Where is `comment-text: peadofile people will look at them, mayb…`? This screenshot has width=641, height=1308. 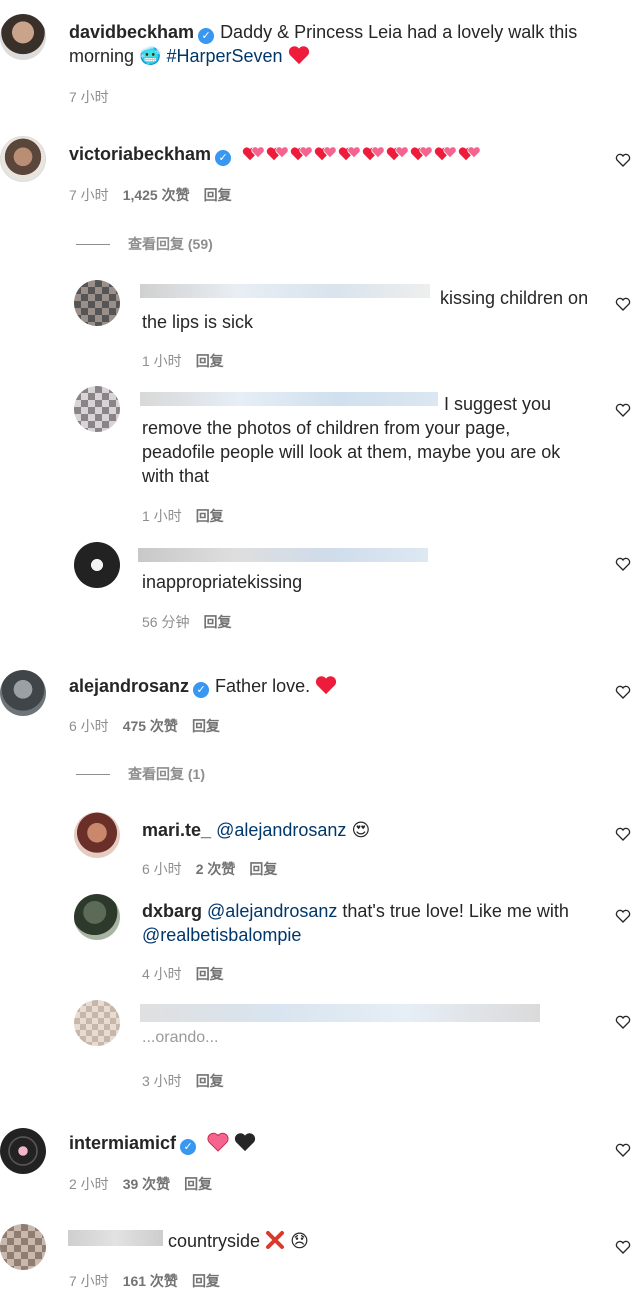 comment-text: peadofile people will look at them, mayb… is located at coordinates (351, 452).